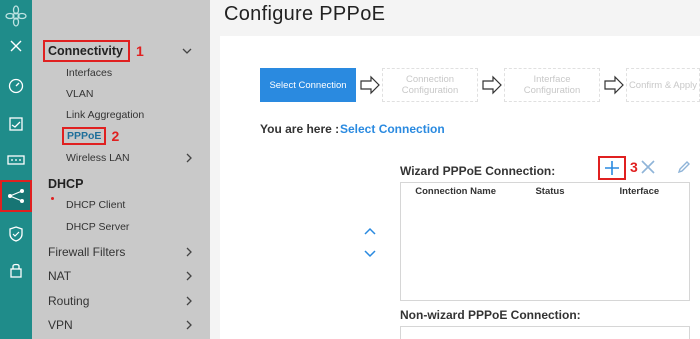  I want to click on sidebar-item-link-aggregation: Link Aggregation, so click(121, 115).